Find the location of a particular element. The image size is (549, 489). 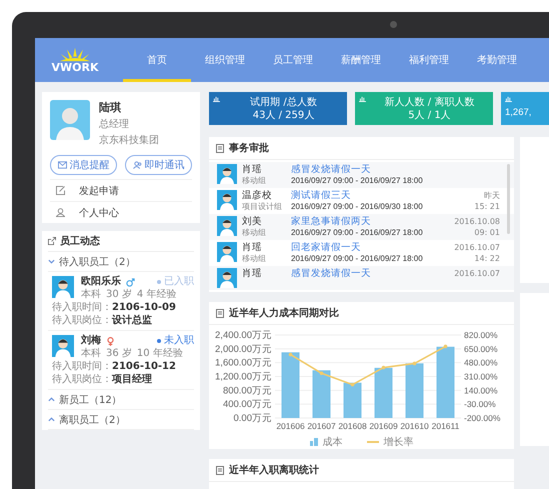

nav-tab: 薪酬管理 is located at coordinates (361, 60).